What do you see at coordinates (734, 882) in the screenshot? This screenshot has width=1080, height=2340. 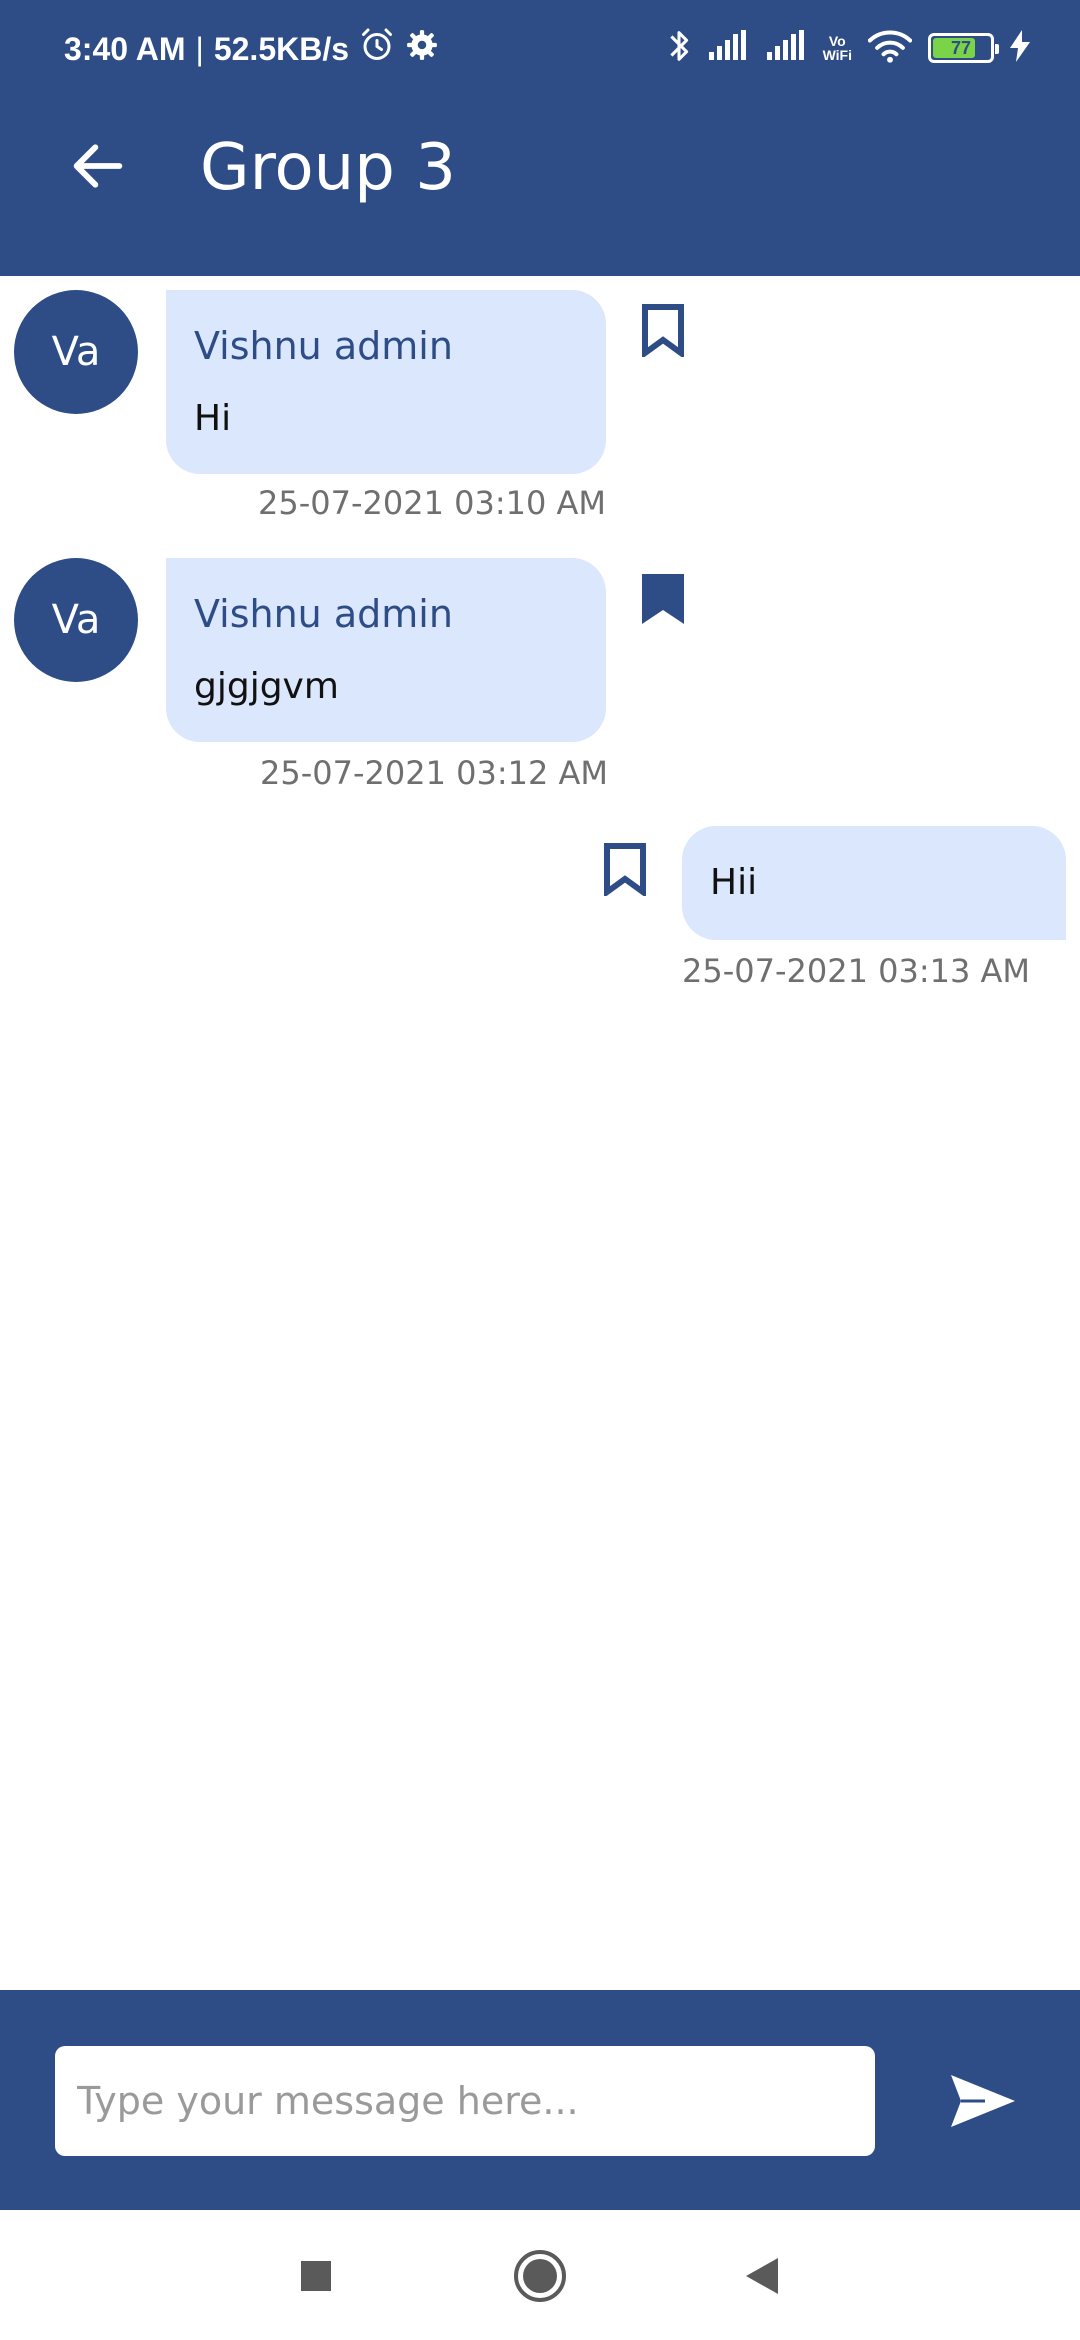 I see `message-text: Hii` at bounding box center [734, 882].